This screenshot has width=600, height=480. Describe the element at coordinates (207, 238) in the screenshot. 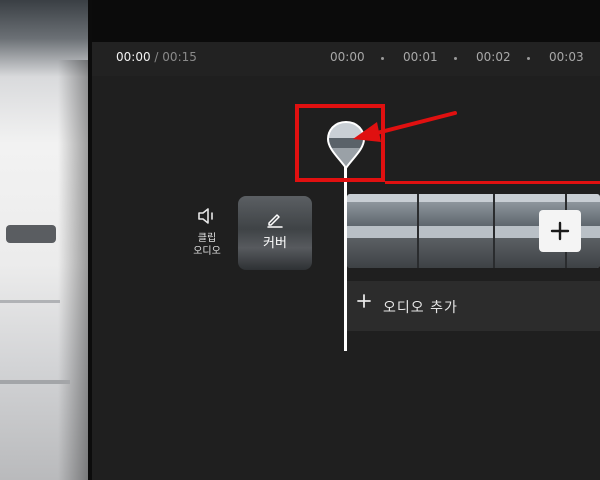

I see `clip-audio-label-line1: 클립` at that location.